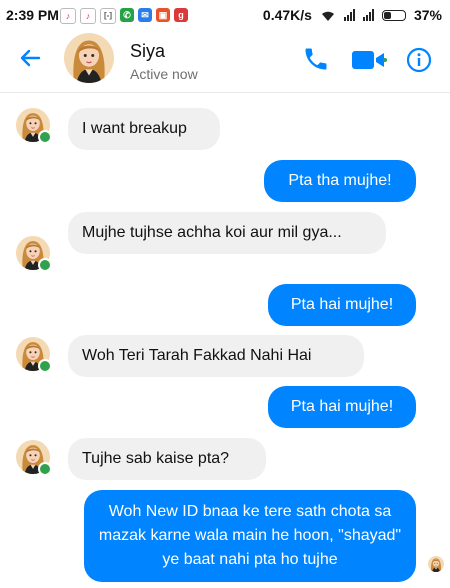 The width and height of the screenshot is (450, 588). What do you see at coordinates (225, 61) in the screenshot?
I see `conversation-header: Siya Active now` at bounding box center [225, 61].